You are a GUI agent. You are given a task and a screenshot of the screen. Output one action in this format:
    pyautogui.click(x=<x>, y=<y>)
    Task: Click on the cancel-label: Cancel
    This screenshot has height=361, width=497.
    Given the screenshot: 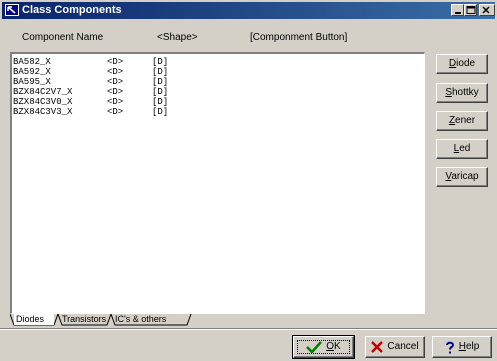 What is the action you would take?
    pyautogui.click(x=403, y=346)
    